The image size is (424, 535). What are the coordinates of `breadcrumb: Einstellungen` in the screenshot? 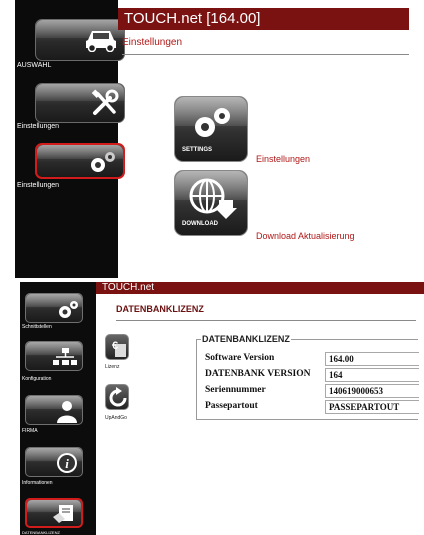 It's located at (152, 42).